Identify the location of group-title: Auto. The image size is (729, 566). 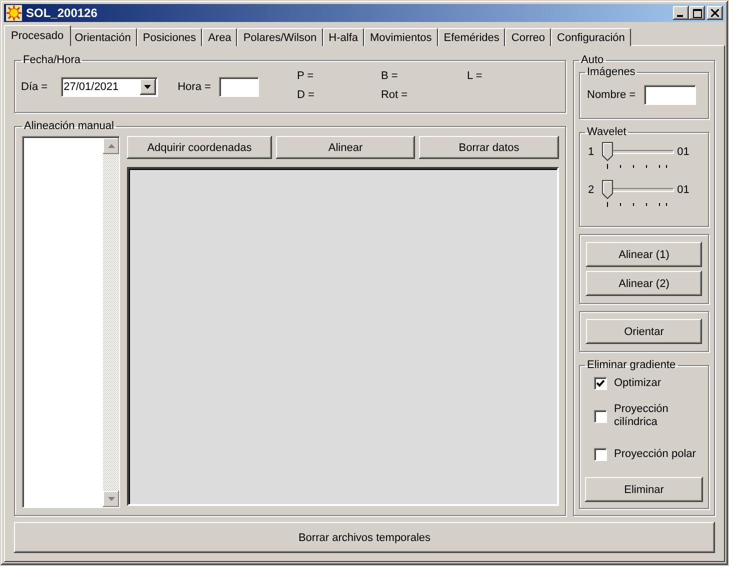
(592, 60).